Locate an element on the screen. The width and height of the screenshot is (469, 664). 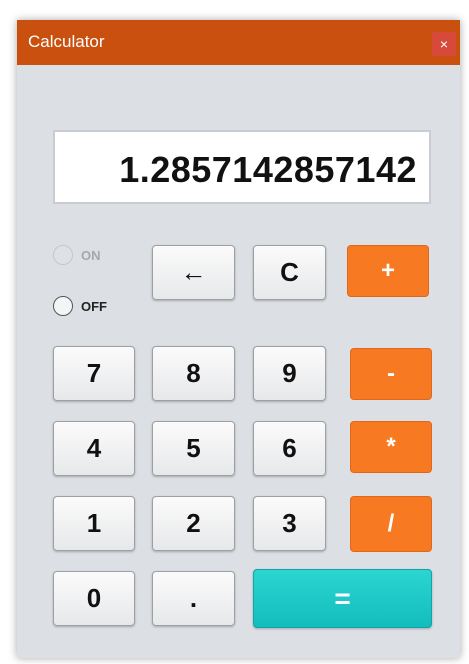
digit-1-button: 1 is located at coordinates (94, 523).